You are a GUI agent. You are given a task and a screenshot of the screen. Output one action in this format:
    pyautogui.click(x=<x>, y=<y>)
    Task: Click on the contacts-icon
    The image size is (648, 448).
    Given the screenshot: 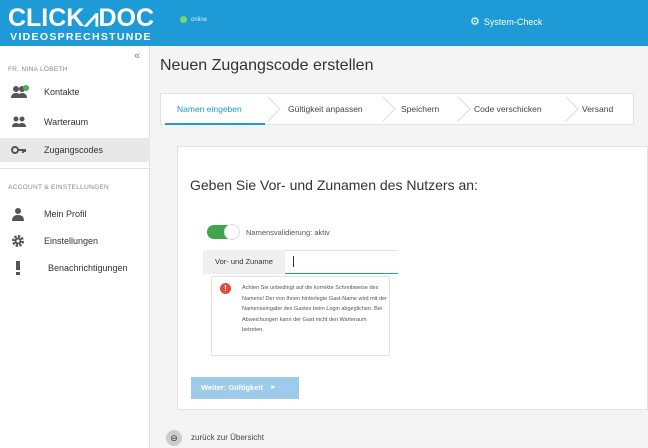 What is the action you would take?
    pyautogui.click(x=20, y=92)
    